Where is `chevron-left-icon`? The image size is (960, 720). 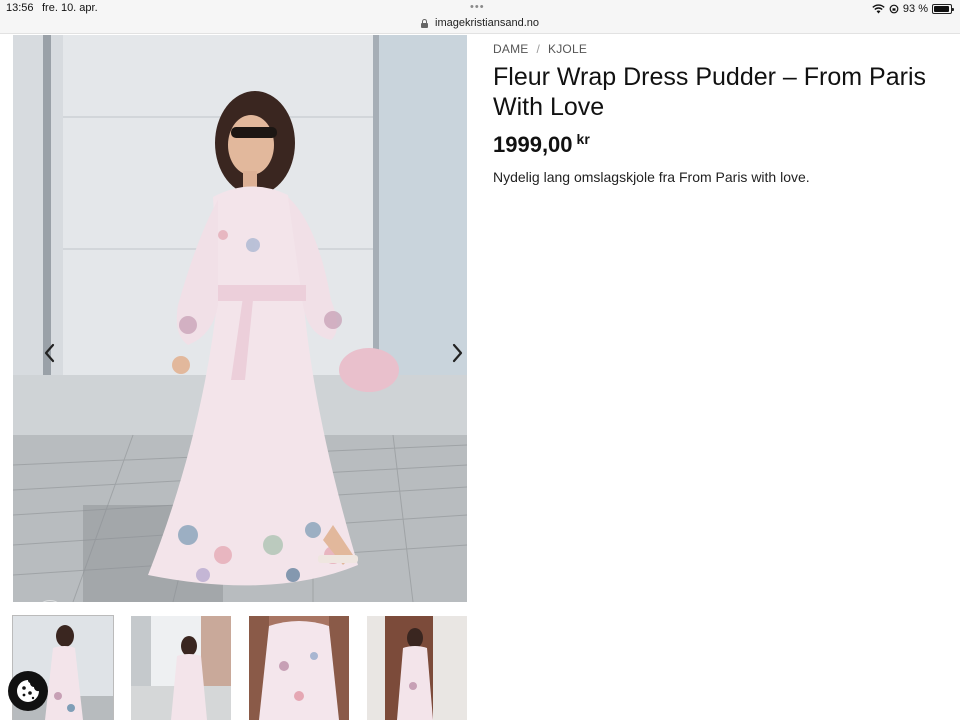 chevron-left-icon is located at coordinates (49, 353).